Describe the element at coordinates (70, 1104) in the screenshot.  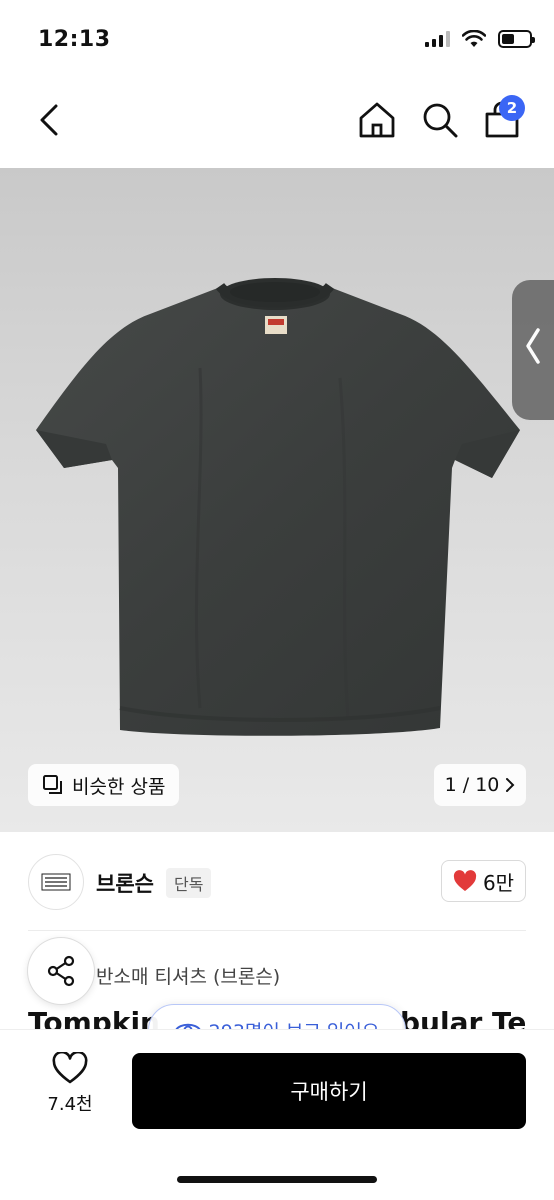
I see `wishlist-count: 7.4천` at that location.